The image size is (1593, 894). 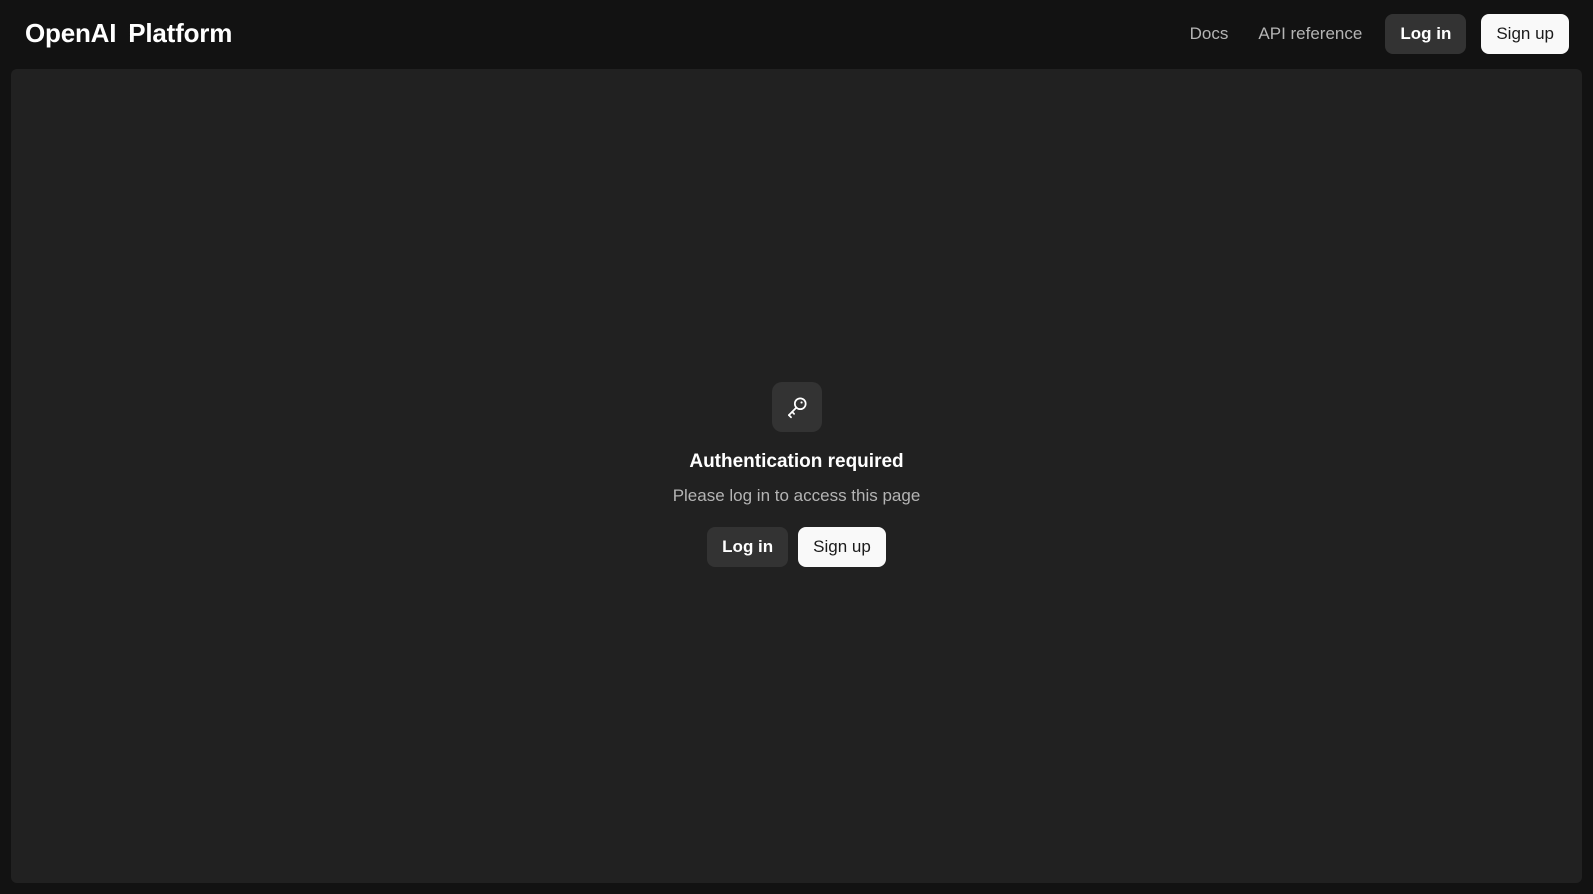 I want to click on key-icon-container, so click(x=796, y=407).